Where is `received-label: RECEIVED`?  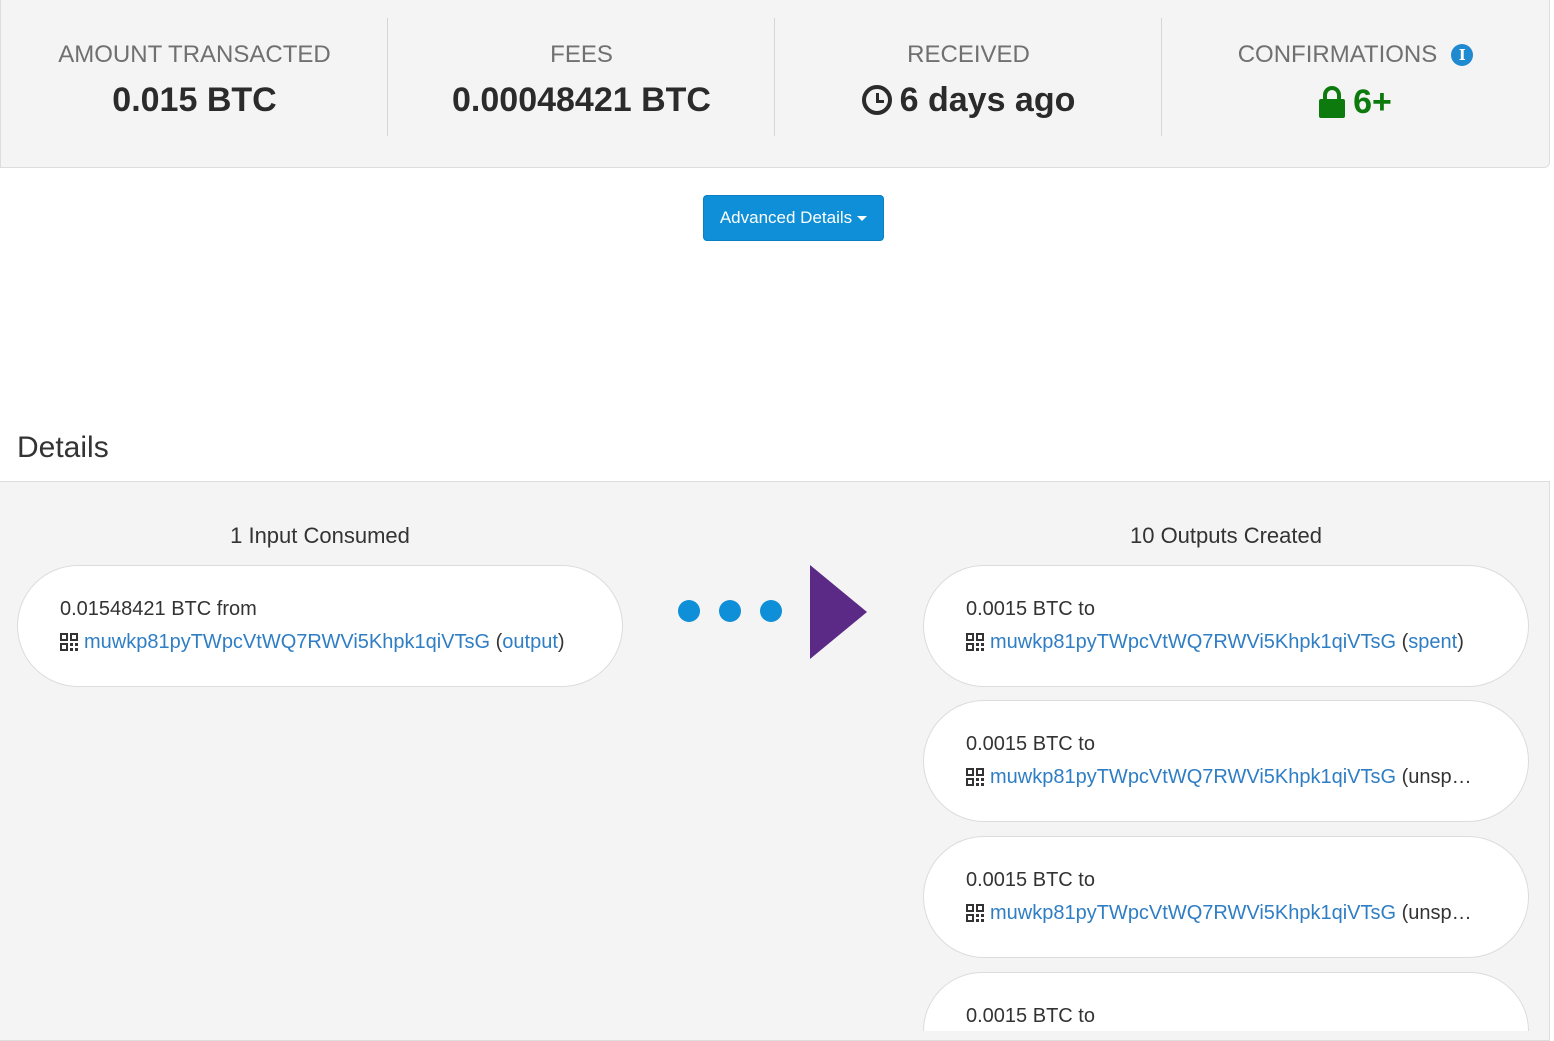
received-label: RECEIVED is located at coordinates (968, 54).